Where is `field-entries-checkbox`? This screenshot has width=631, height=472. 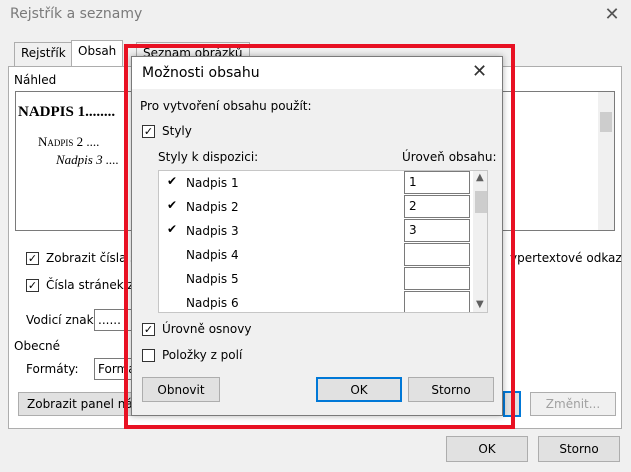 field-entries-checkbox is located at coordinates (148, 355).